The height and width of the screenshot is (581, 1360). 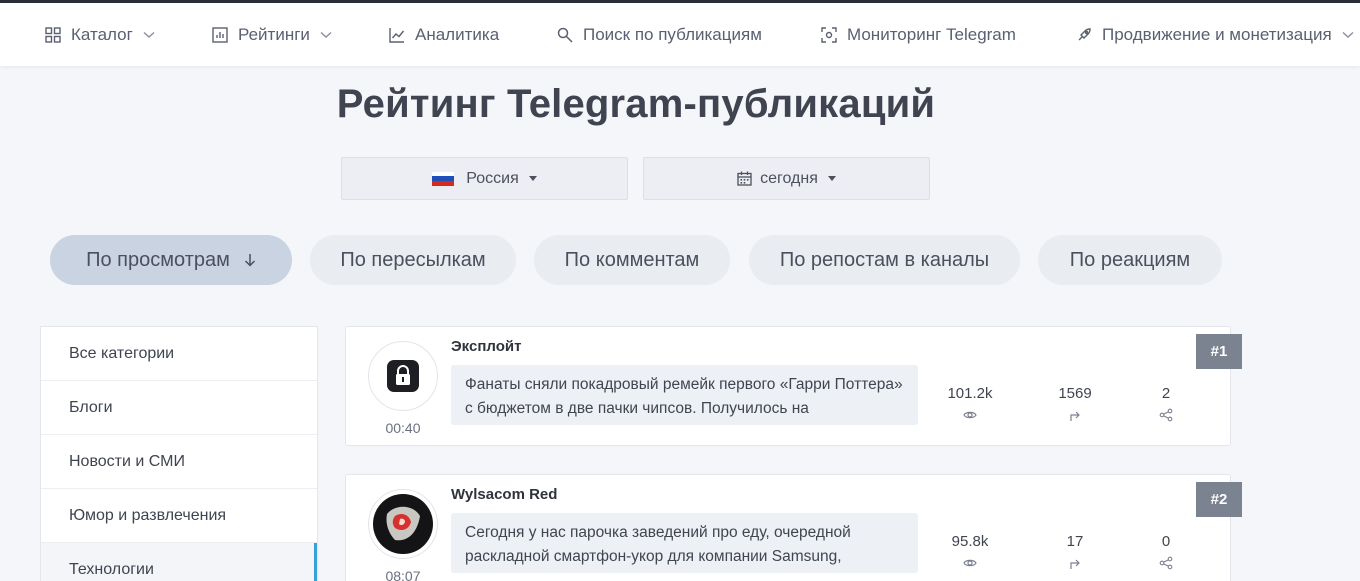 I want to click on post-time: 08:07, so click(x=403, y=574).